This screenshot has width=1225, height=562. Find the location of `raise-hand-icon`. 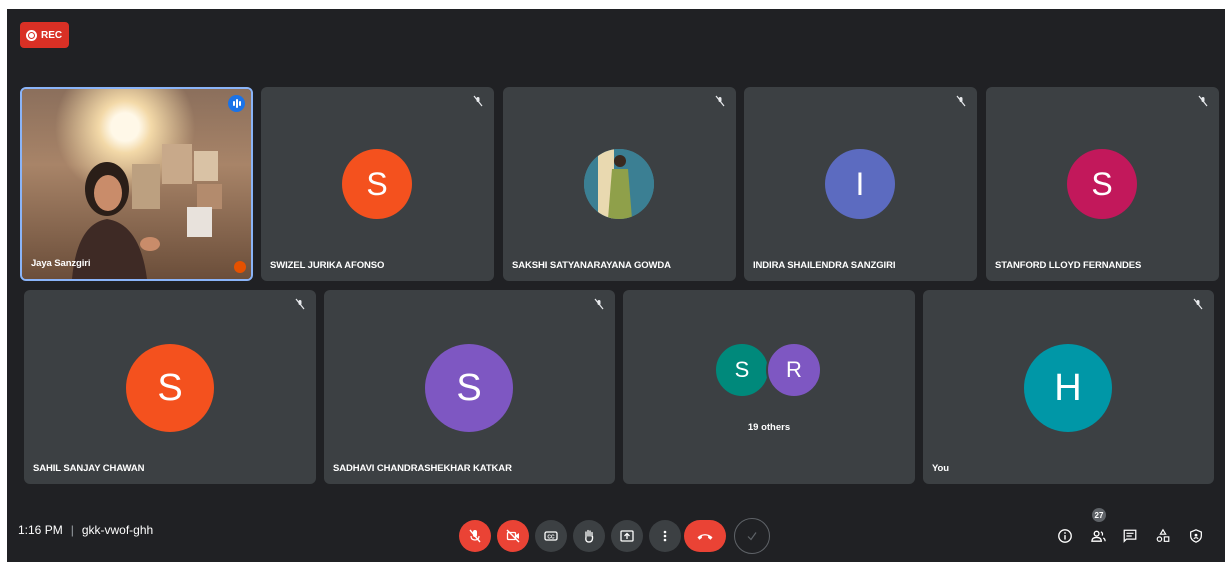

raise-hand-icon is located at coordinates (589, 536).